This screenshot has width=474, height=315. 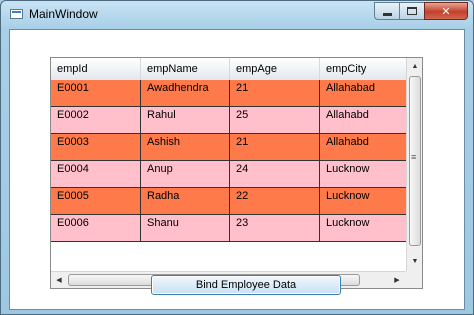 I want to click on window-title: MainWindow, so click(x=63, y=14).